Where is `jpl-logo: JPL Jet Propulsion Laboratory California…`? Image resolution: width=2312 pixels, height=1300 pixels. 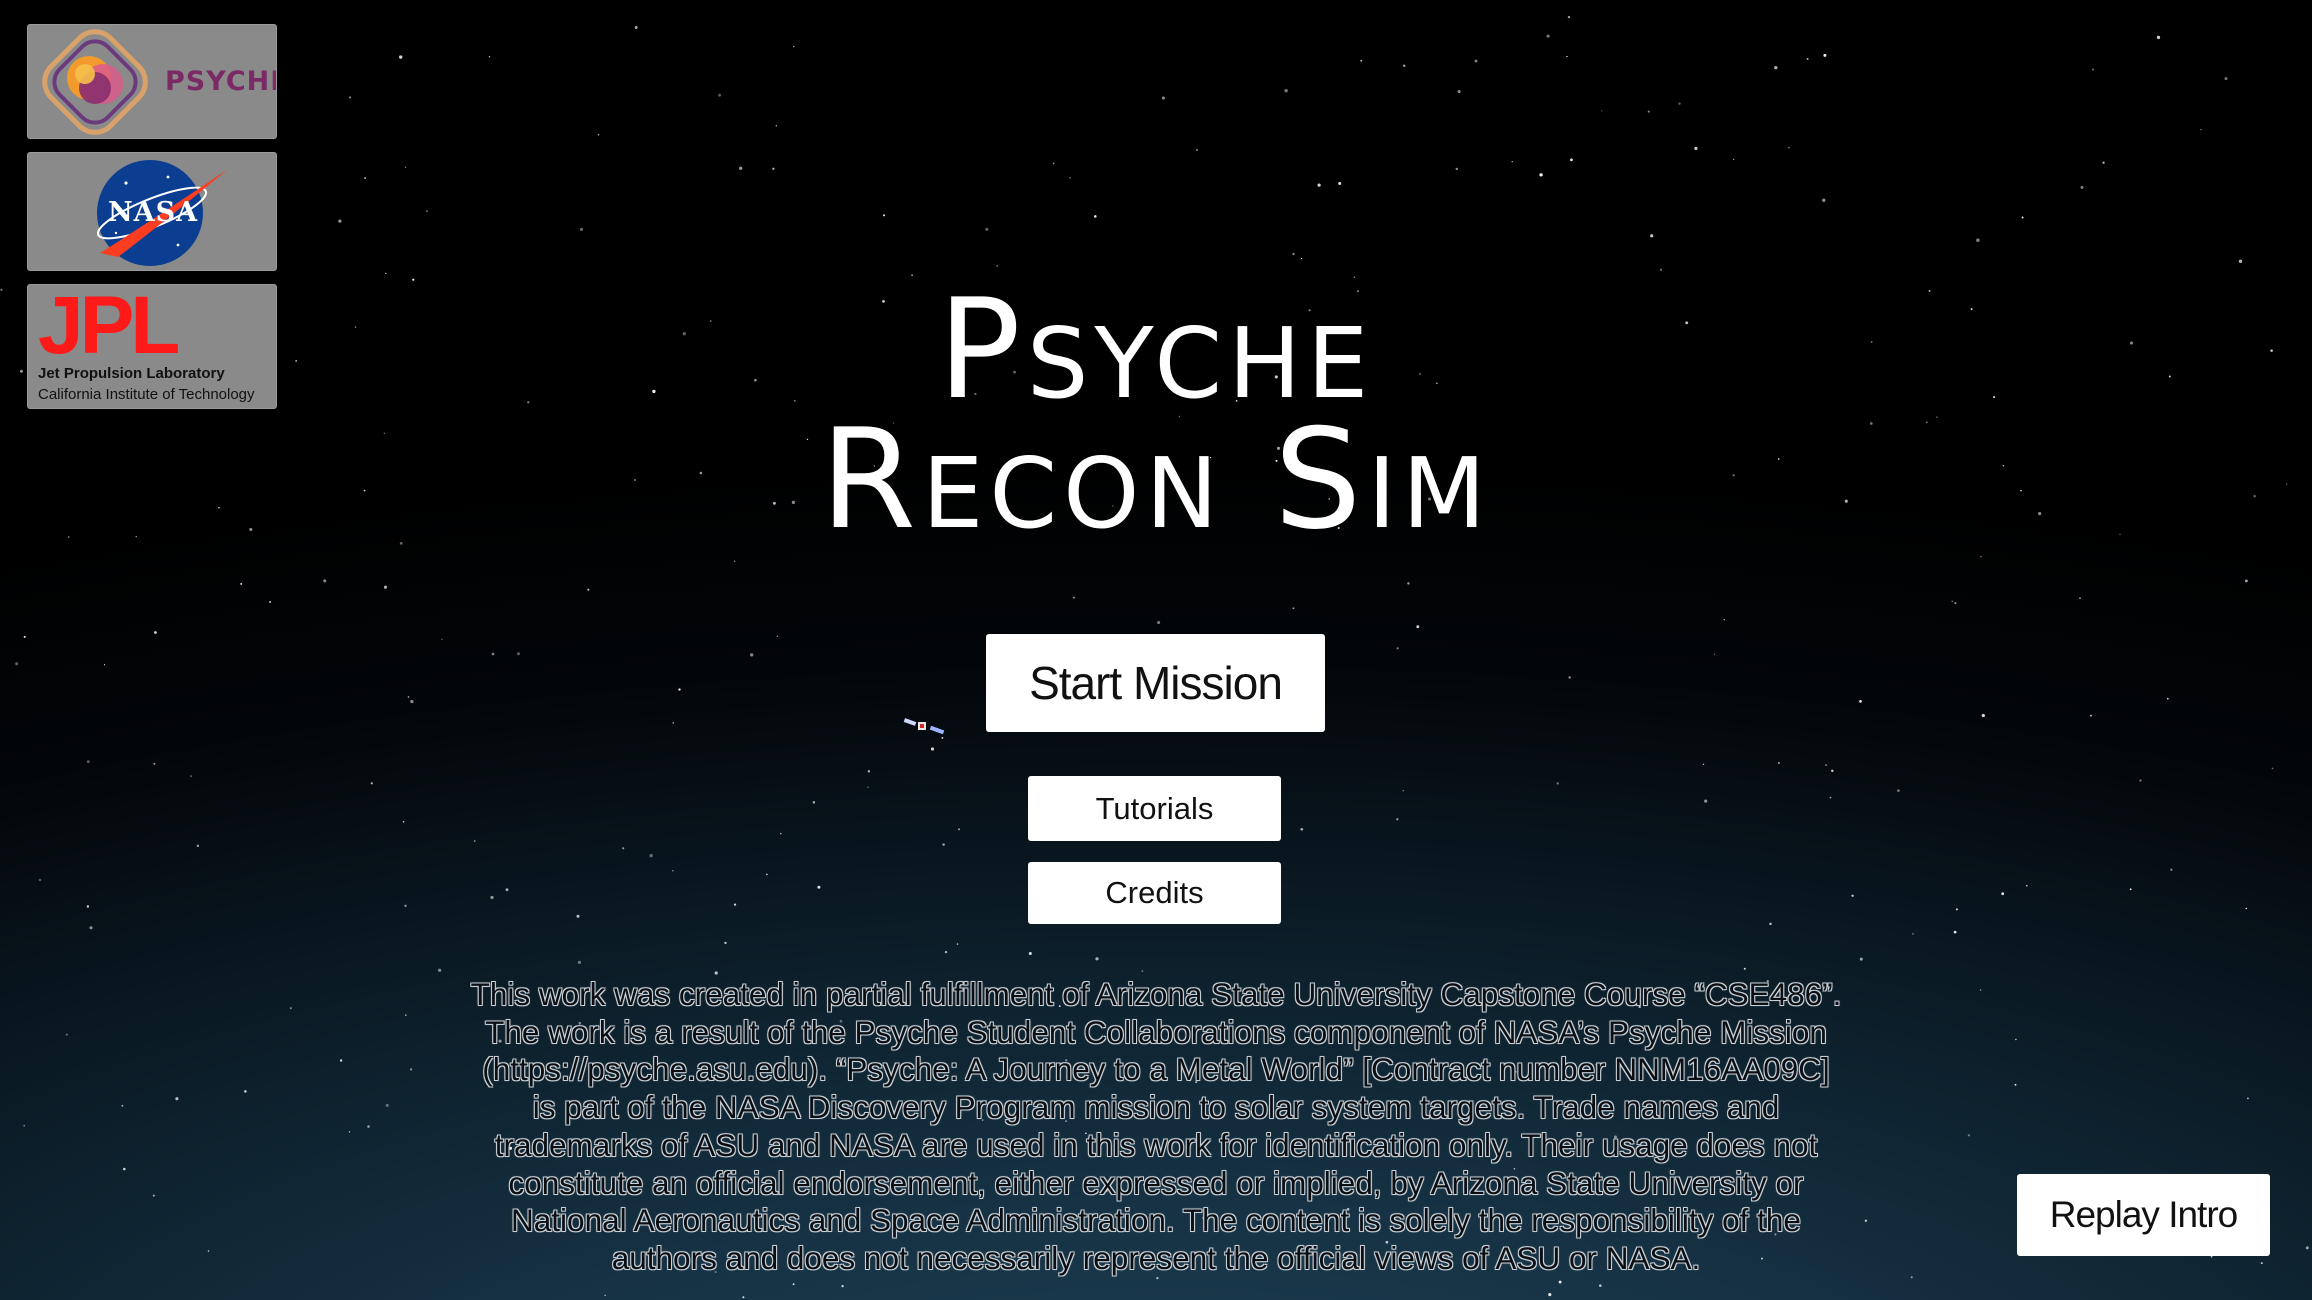 jpl-logo: JPL Jet Propulsion Laboratory California… is located at coordinates (152, 346).